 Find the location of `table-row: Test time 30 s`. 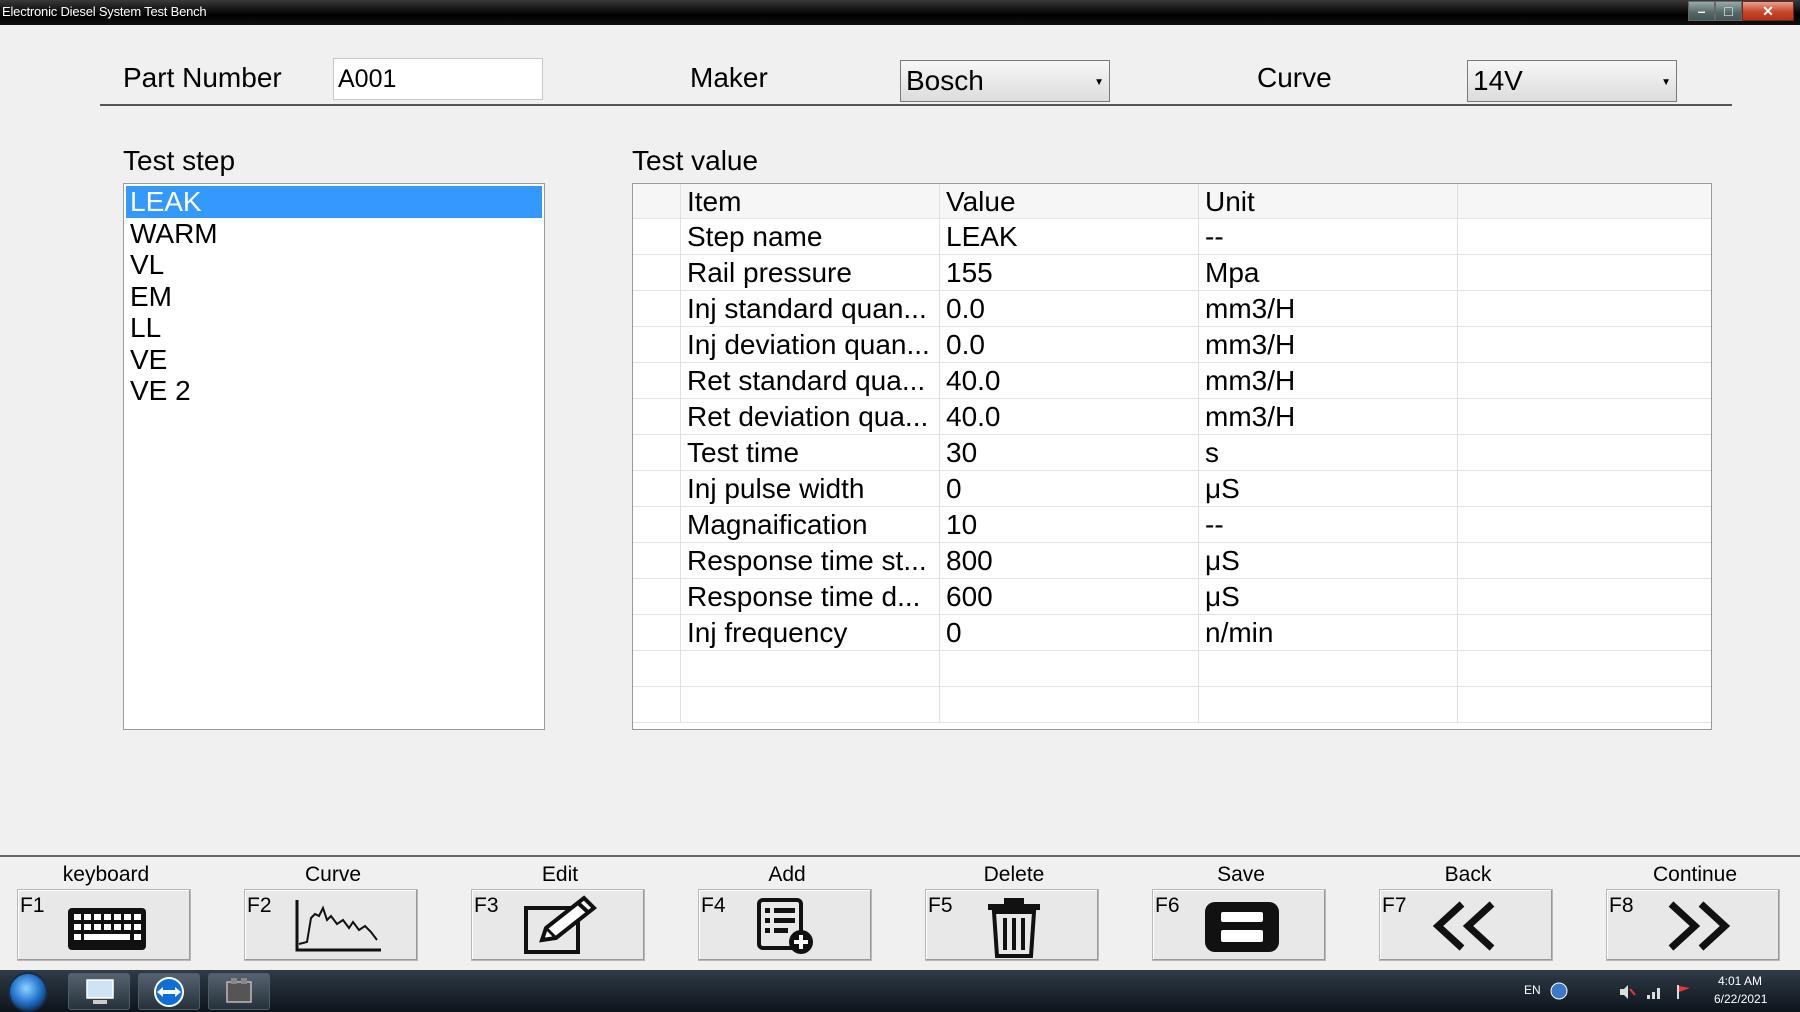

table-row: Test time 30 s is located at coordinates (1172, 453).